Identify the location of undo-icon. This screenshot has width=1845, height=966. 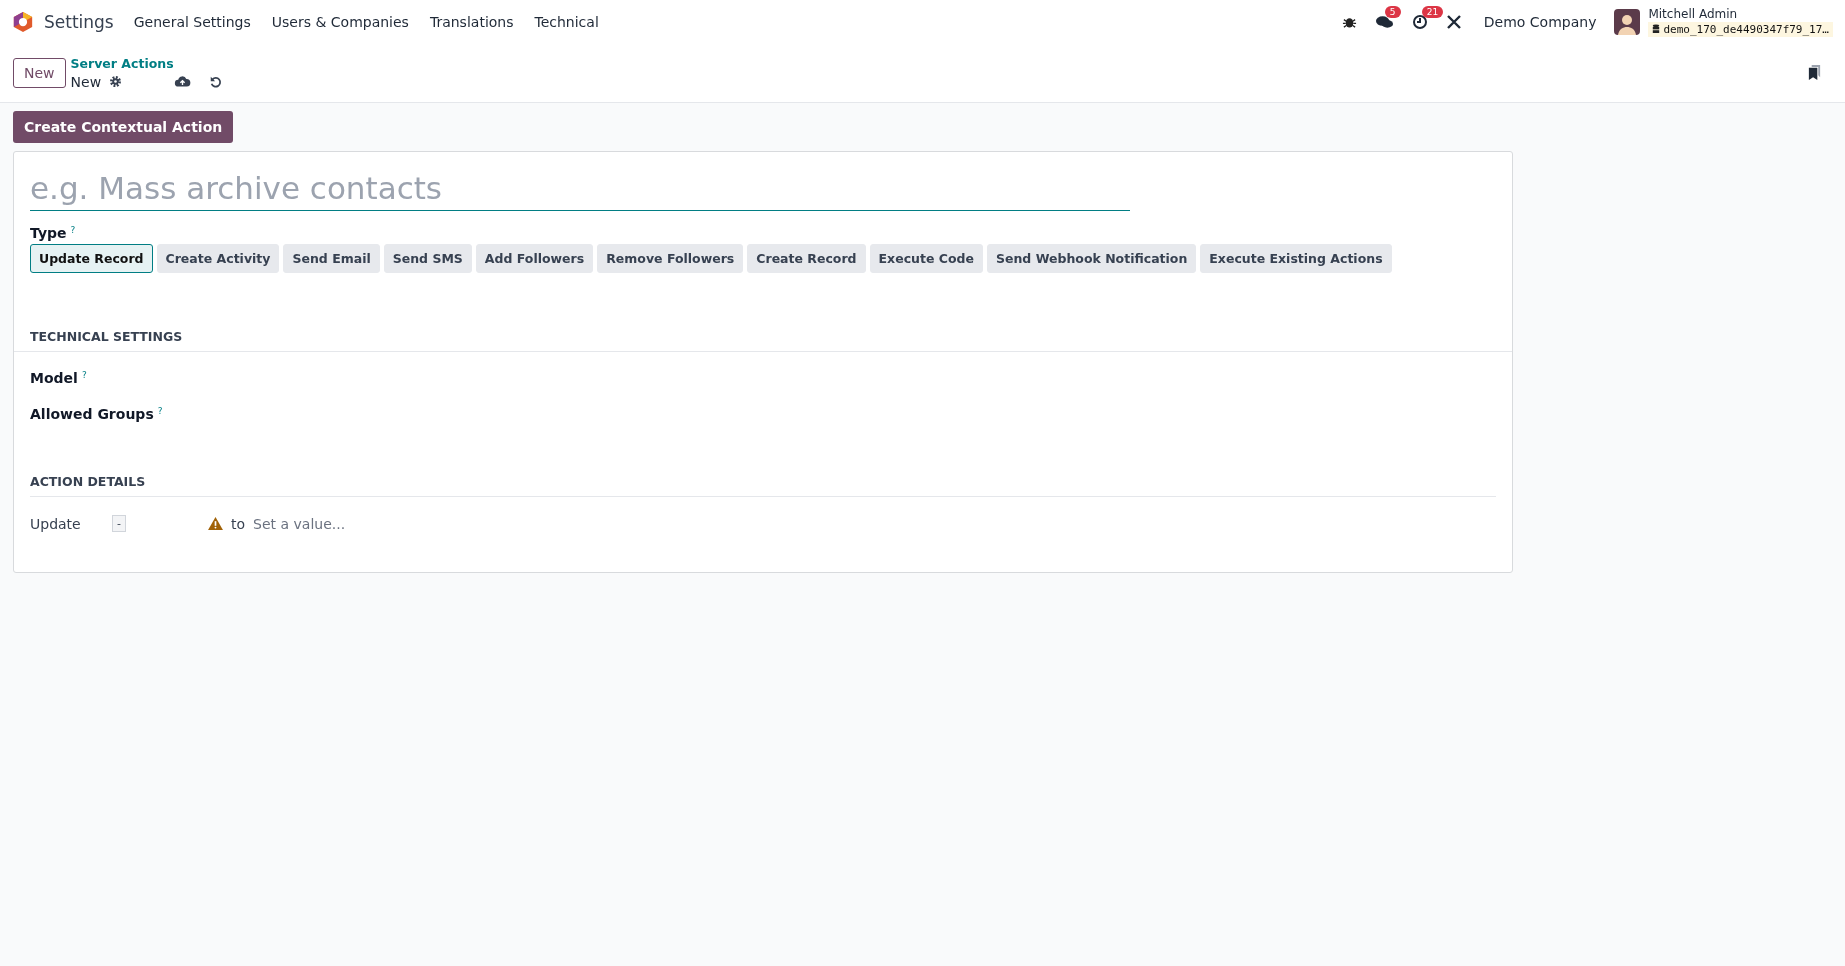
(216, 81).